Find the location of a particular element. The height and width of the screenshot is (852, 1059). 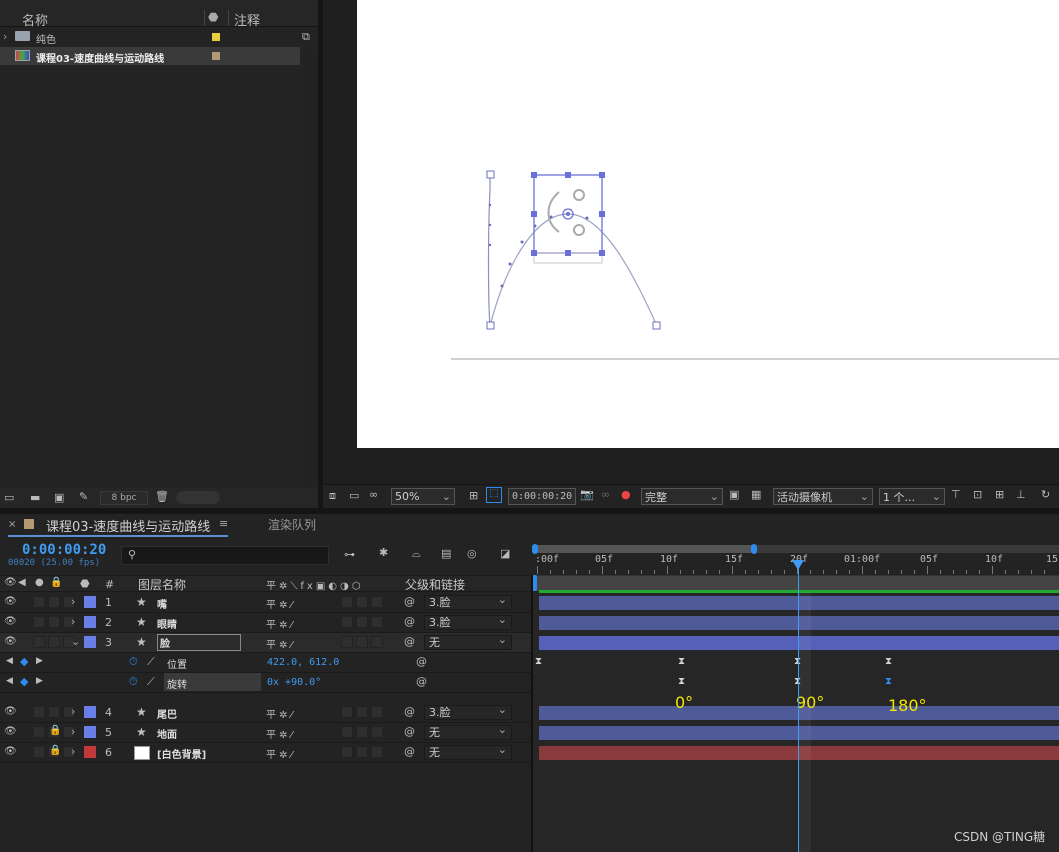

audio-icon: ◀ is located at coordinates (22, 582).